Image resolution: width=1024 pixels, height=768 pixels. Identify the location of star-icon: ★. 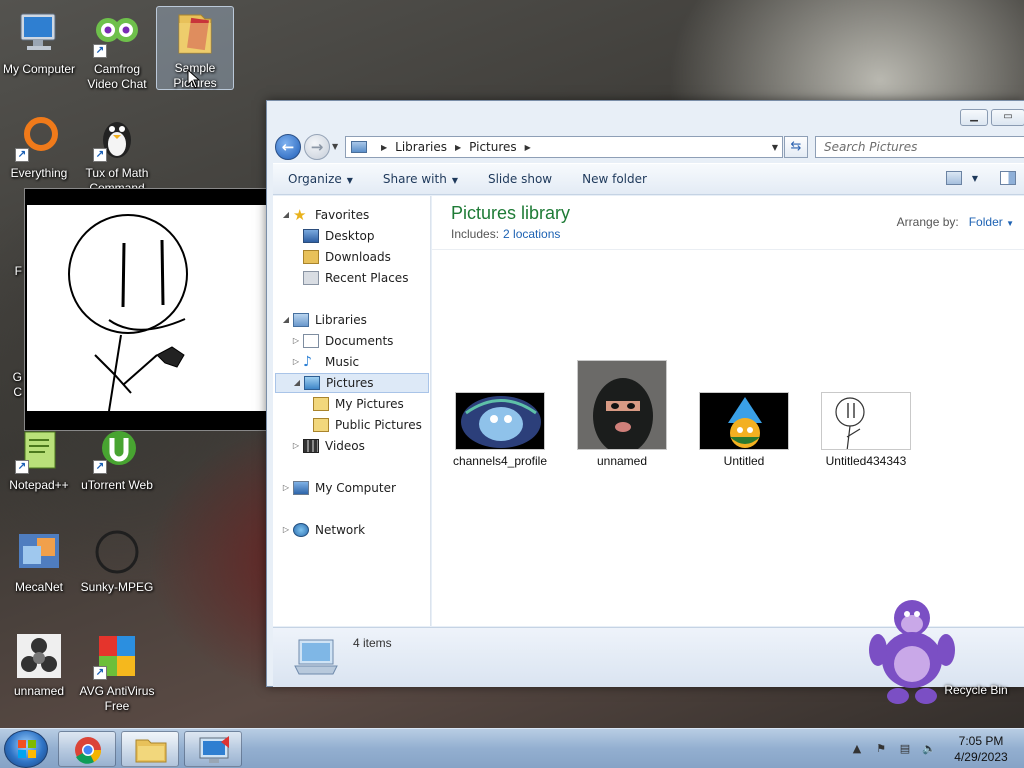
(300, 215).